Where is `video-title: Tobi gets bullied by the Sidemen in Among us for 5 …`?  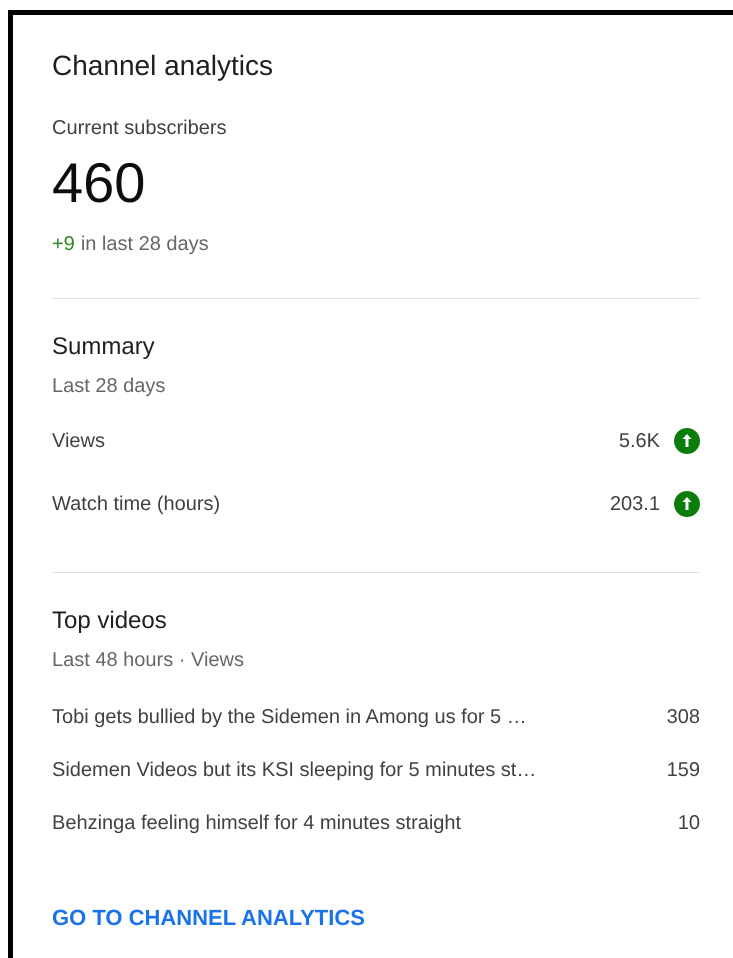
video-title: Tobi gets bullied by the Sidemen in Among us for 5 … is located at coordinates (353, 717).